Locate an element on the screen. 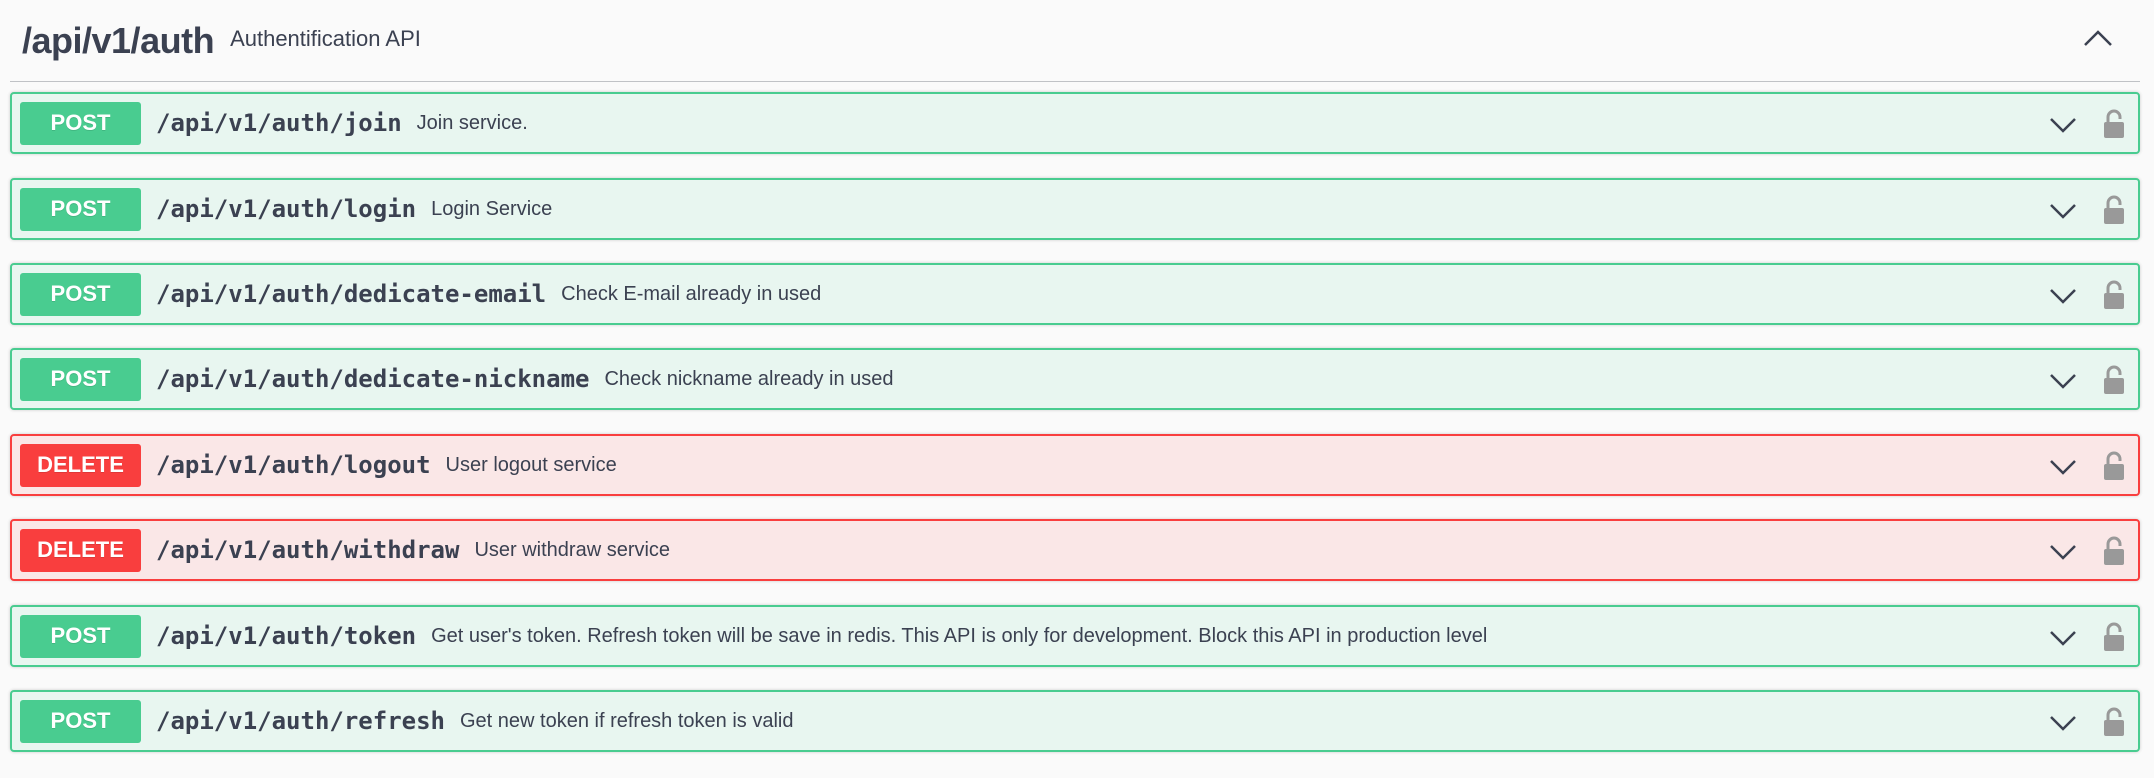 The image size is (2154, 778). operation-path: /api/v1/auth/login is located at coordinates (286, 209).